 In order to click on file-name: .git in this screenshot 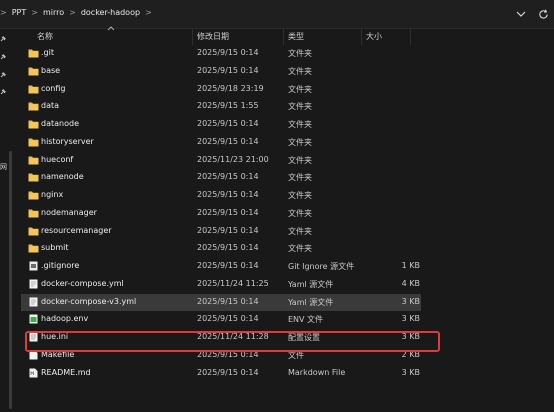, I will do `click(47, 52)`.